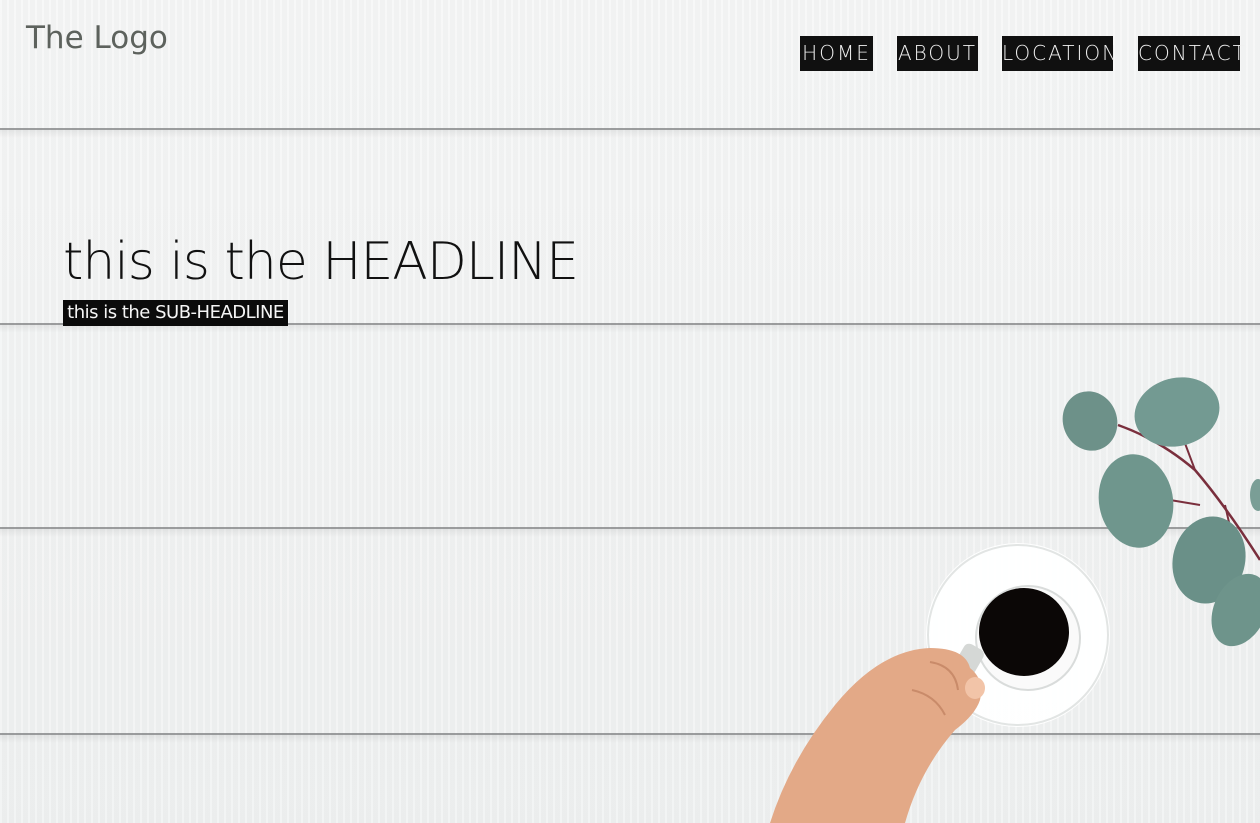  What do you see at coordinates (1059, 53) in the screenshot?
I see `nav-location: LOCATION` at bounding box center [1059, 53].